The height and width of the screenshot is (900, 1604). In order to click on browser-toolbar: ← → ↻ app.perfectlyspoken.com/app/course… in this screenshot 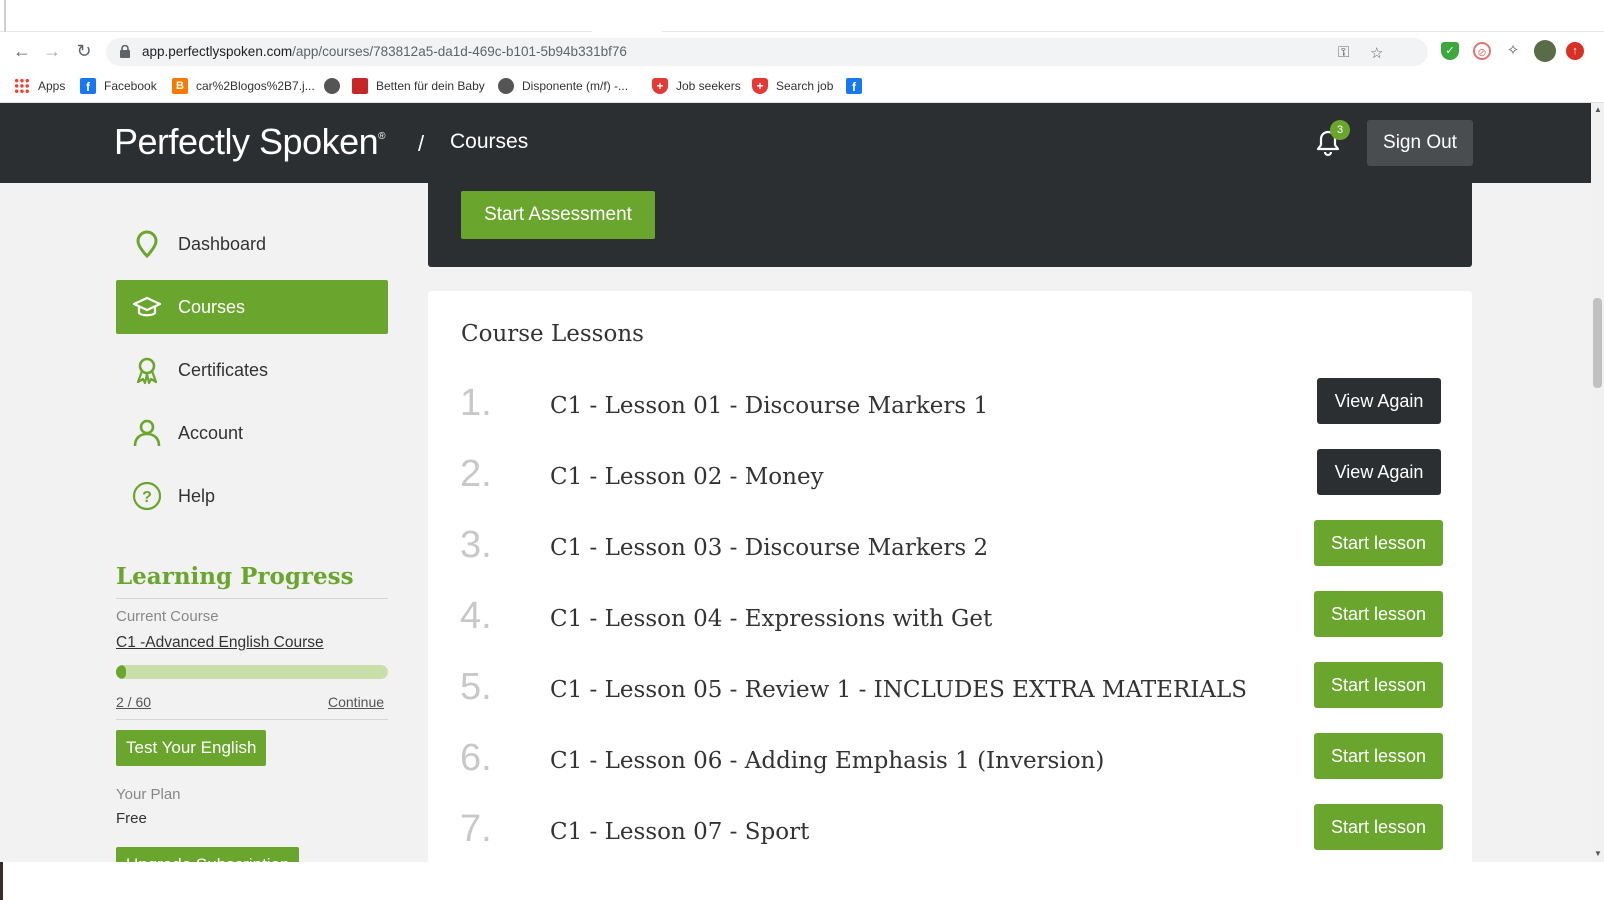, I will do `click(802, 51)`.